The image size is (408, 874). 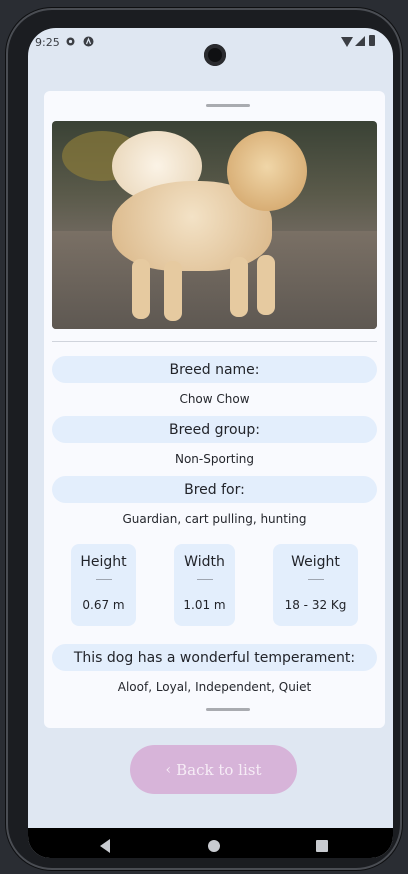 What do you see at coordinates (214, 429) in the screenshot?
I see `breed-group-label: Breed group:` at bounding box center [214, 429].